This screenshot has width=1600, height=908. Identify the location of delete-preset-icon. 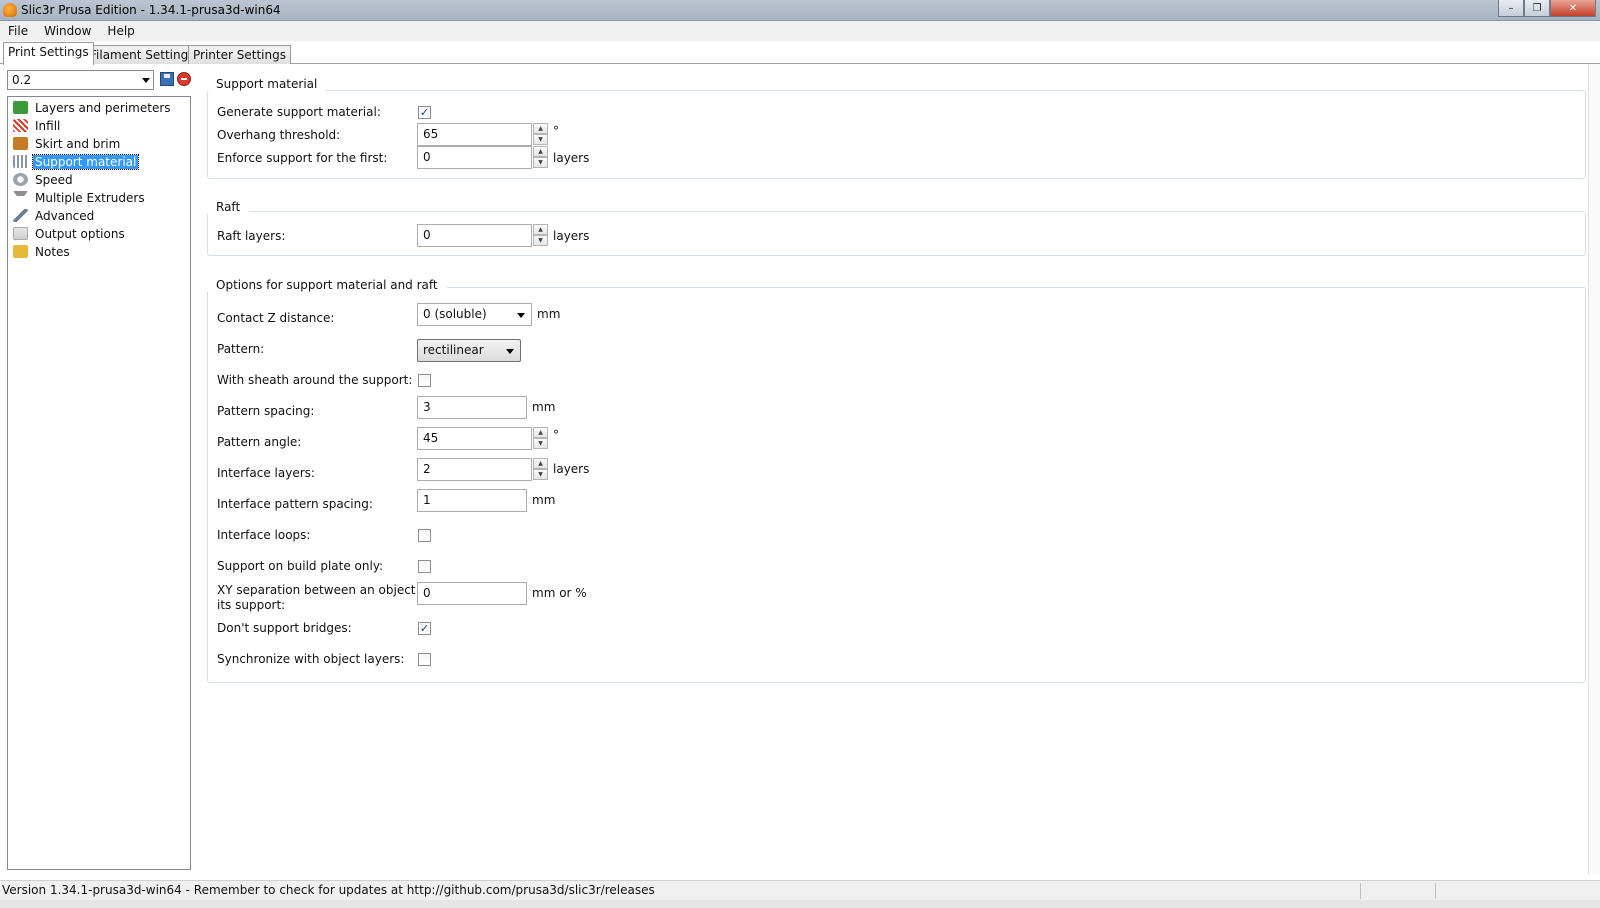
(184, 79).